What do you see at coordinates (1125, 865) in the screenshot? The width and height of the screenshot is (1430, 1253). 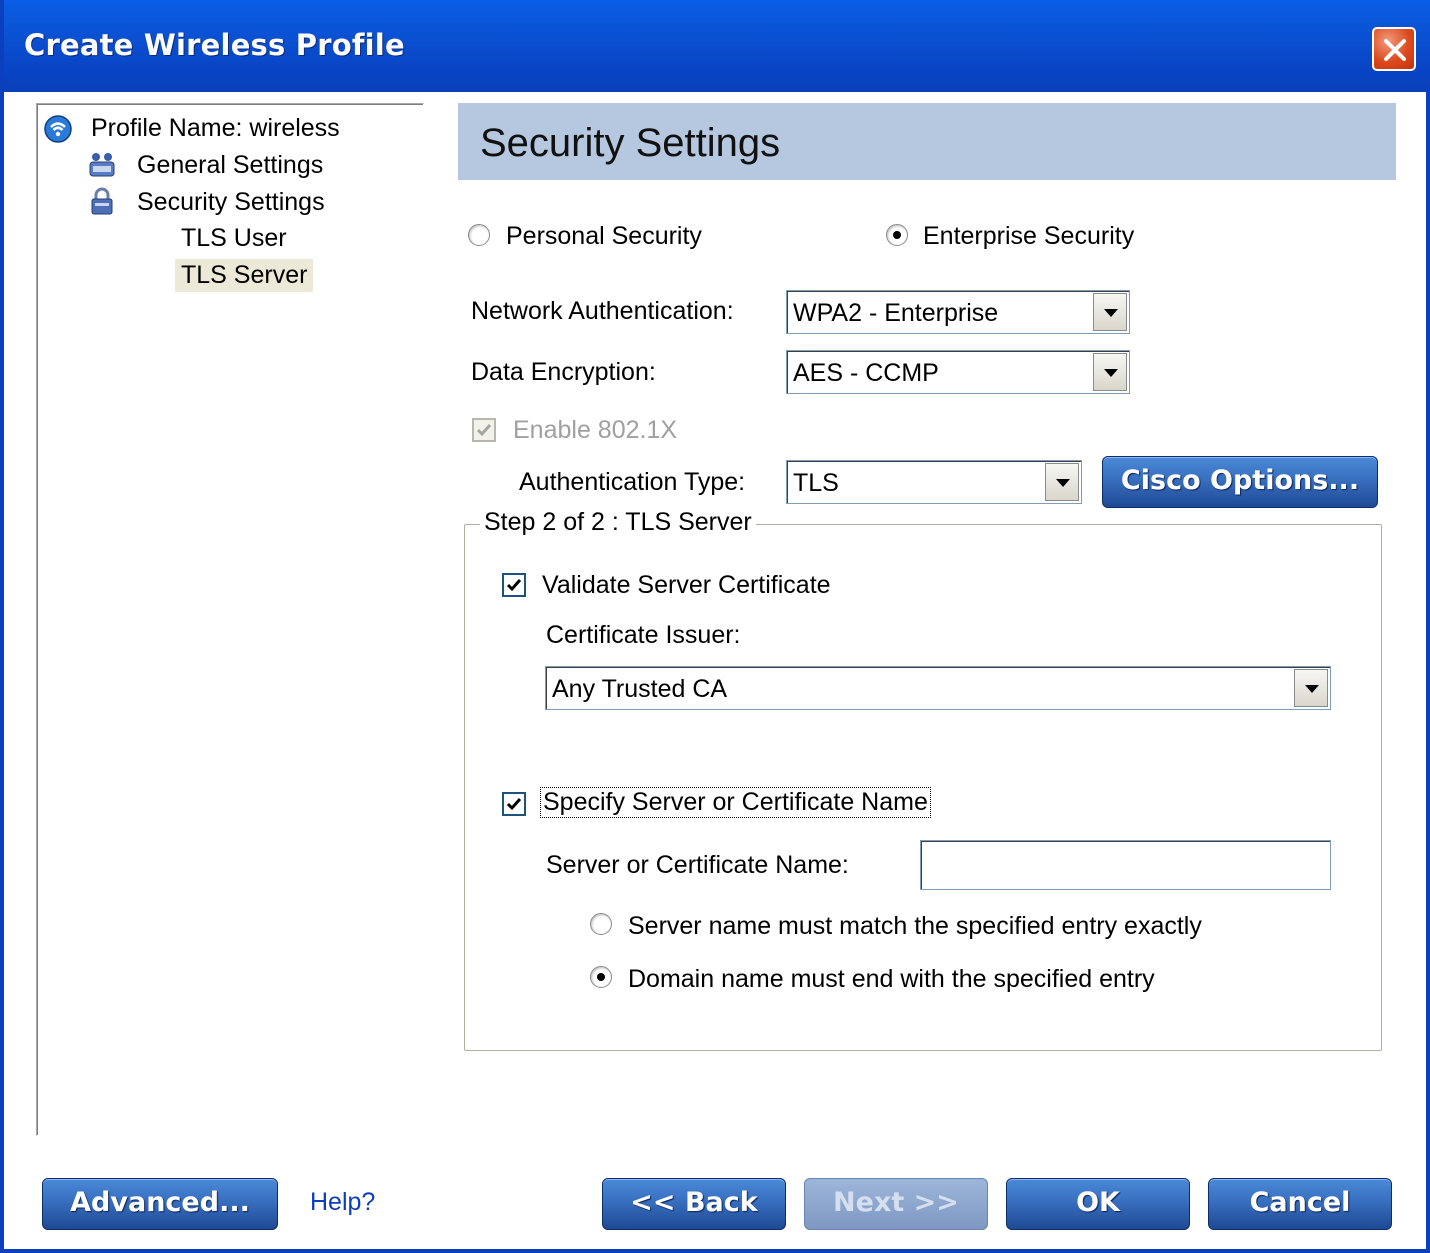 I see `server-name-input` at bounding box center [1125, 865].